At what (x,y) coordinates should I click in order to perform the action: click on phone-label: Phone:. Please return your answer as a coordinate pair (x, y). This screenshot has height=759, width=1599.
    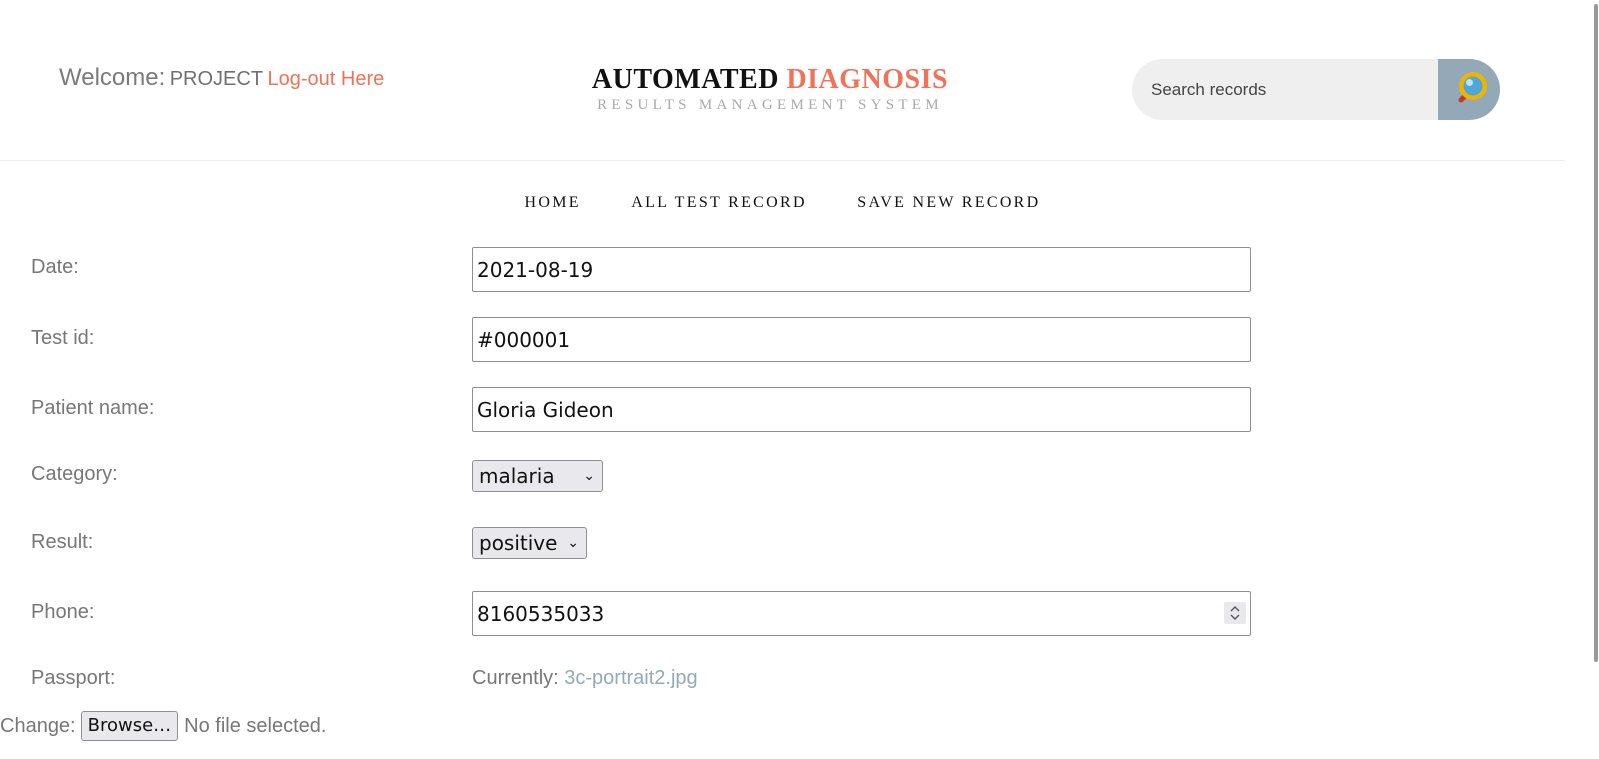
    Looking at the image, I should click on (63, 612).